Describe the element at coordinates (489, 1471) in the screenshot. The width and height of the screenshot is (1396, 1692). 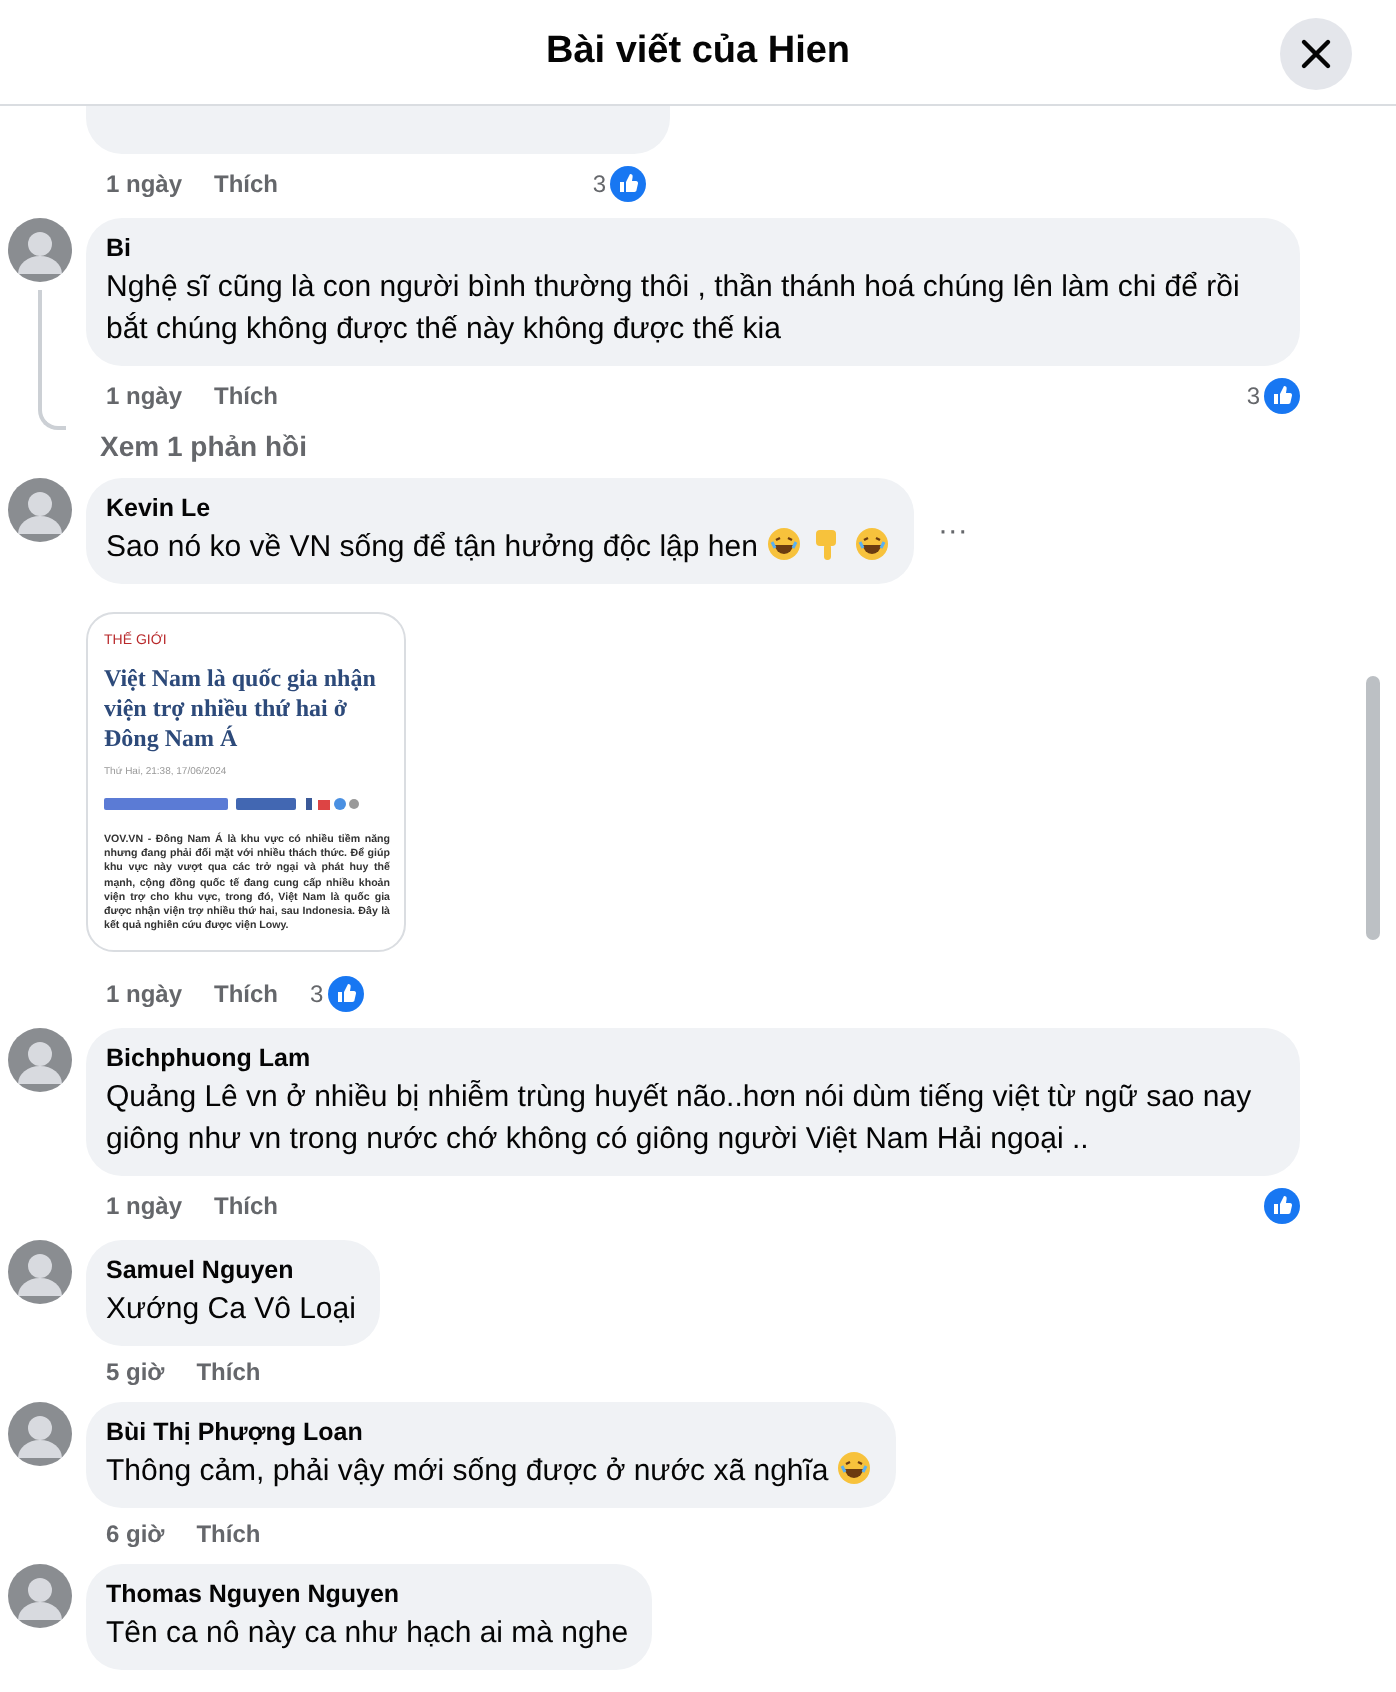
I see `comment-text: Thông cảm, phải vậy mới sống được ở nước xã nghĩa` at that location.